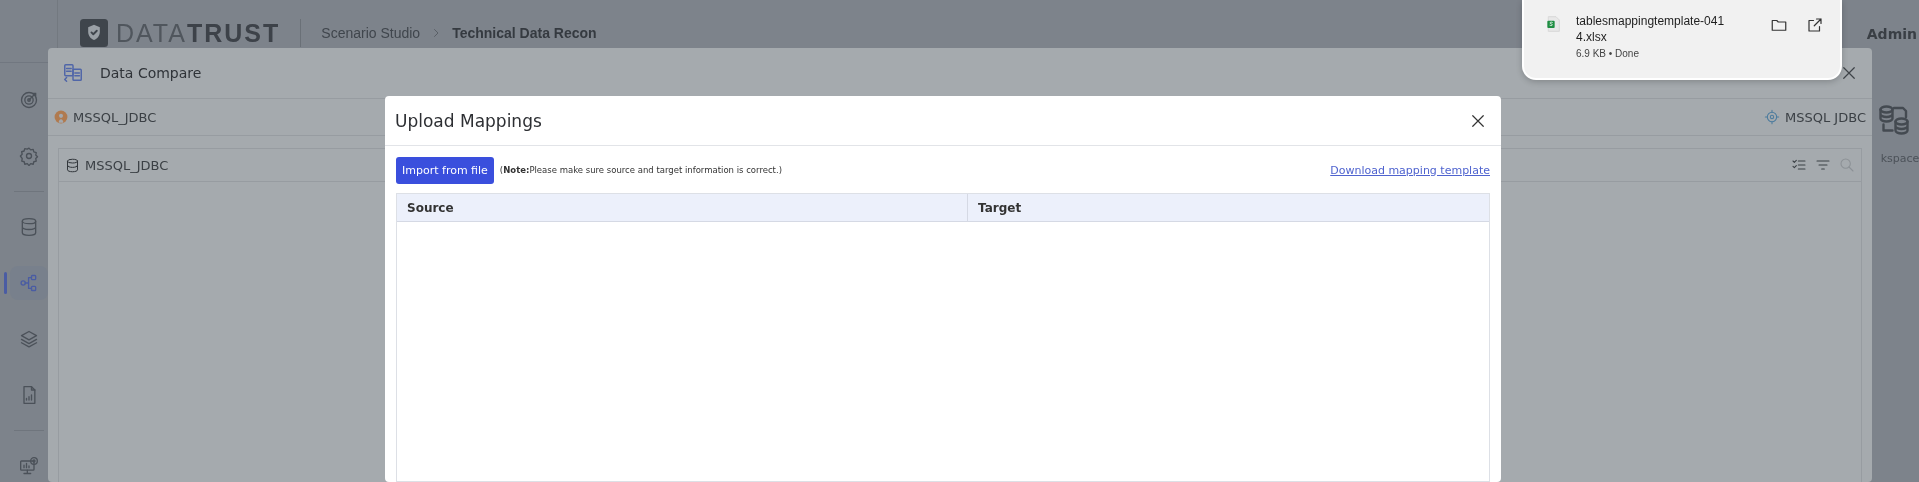 This screenshot has height=482, width=1919. I want to click on download-status: 6.9 KB • Done, so click(1608, 53).